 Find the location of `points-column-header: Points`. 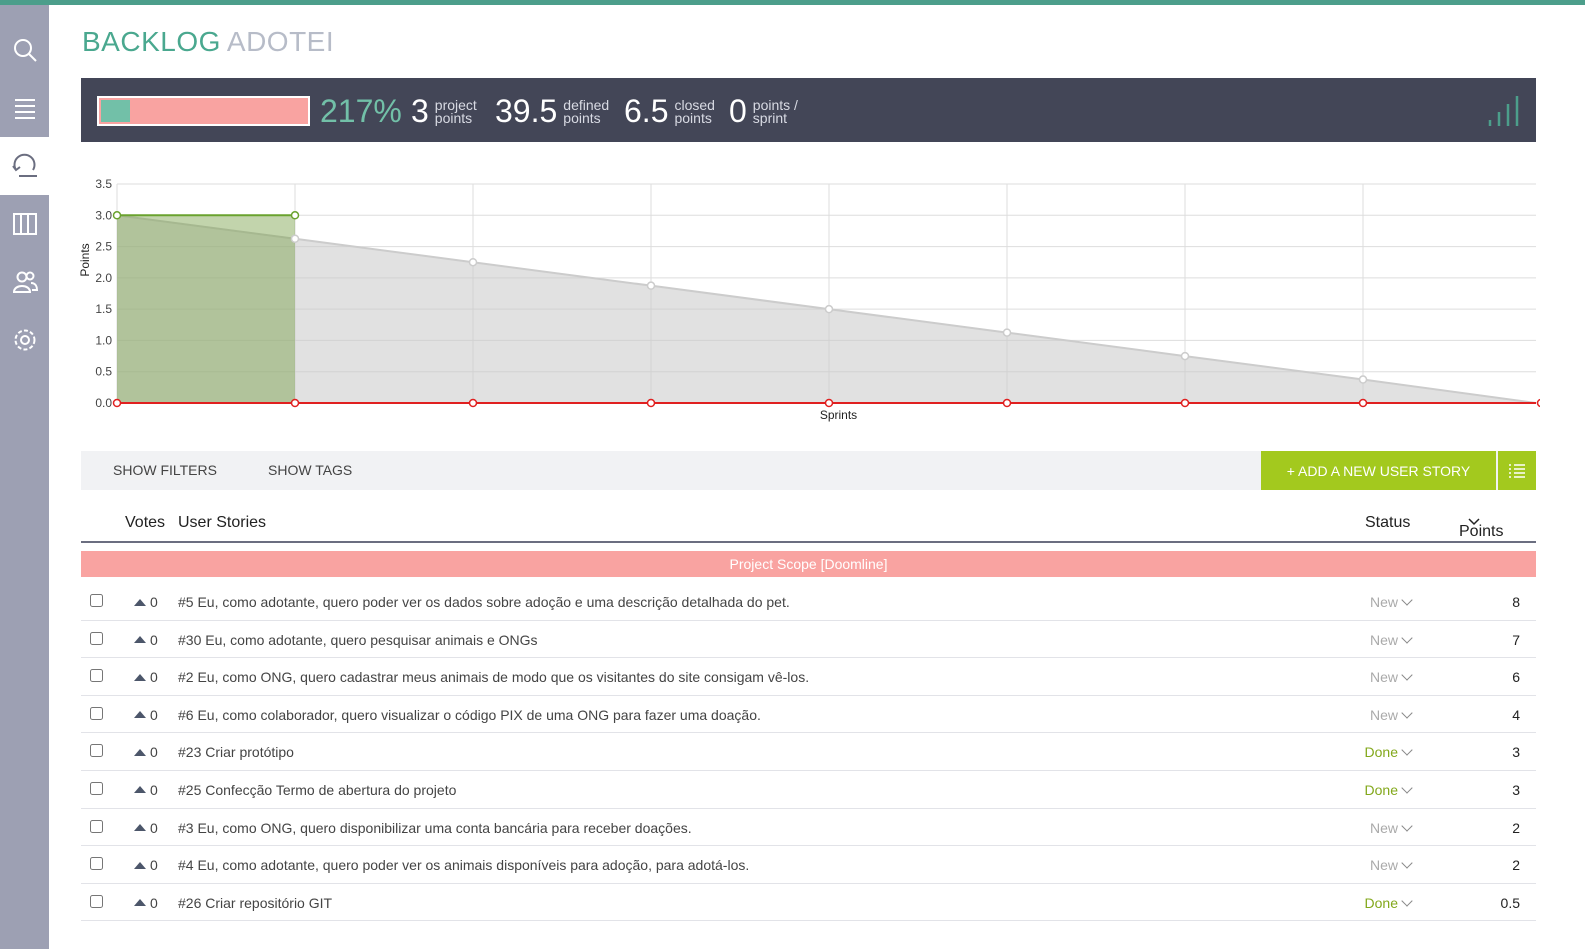

points-column-header: Points is located at coordinates (1481, 527).